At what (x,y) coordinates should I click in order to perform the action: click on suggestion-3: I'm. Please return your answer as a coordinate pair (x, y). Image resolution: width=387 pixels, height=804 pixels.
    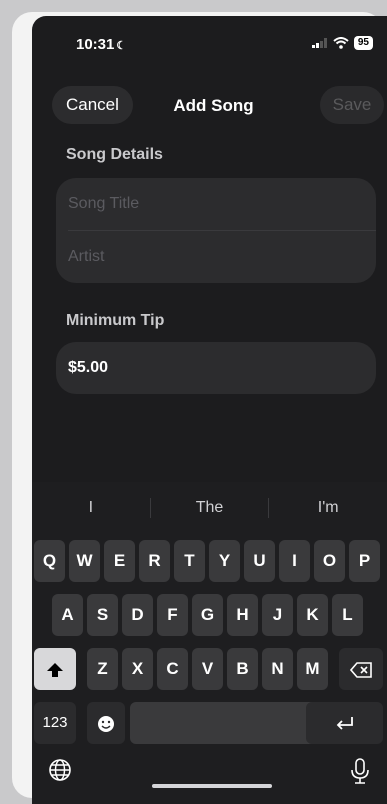
    Looking at the image, I should click on (328, 508).